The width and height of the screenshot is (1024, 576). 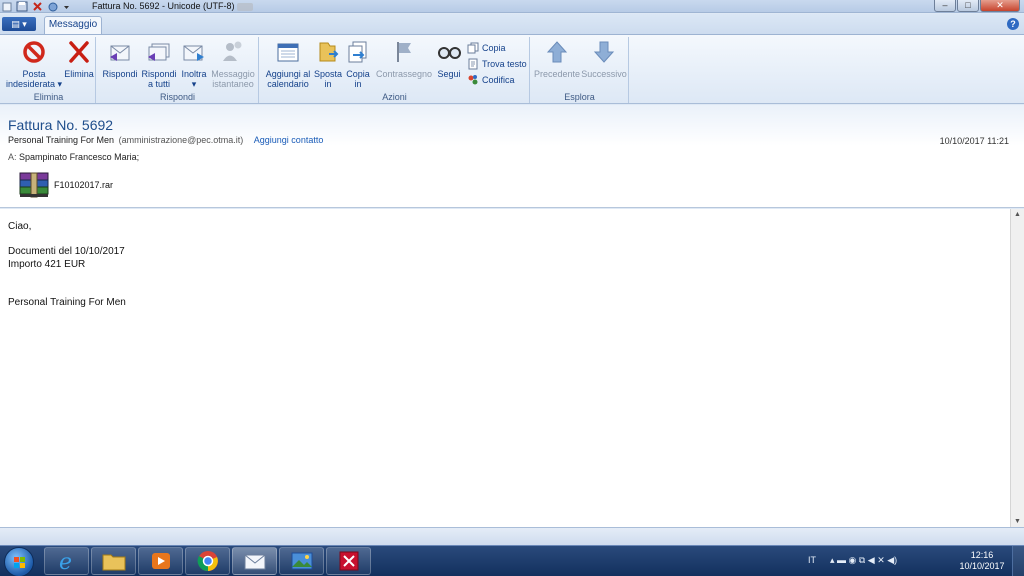 I want to click on next-button: Successivo, so click(x=604, y=59).